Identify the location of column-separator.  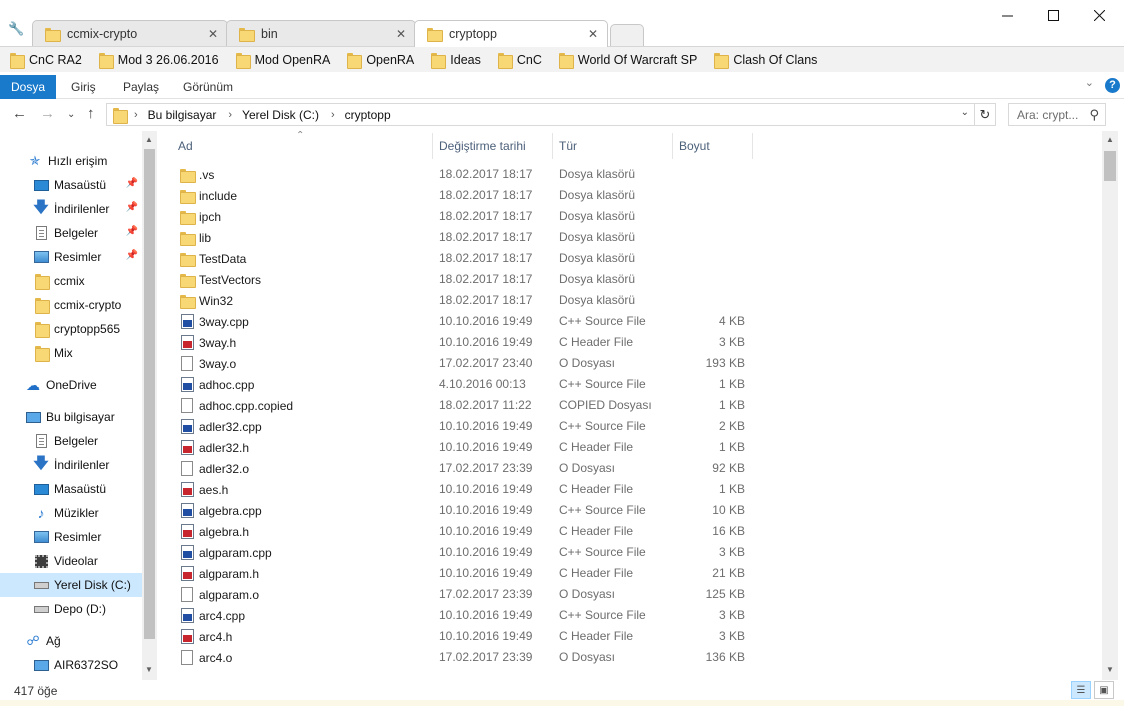
(752, 146).